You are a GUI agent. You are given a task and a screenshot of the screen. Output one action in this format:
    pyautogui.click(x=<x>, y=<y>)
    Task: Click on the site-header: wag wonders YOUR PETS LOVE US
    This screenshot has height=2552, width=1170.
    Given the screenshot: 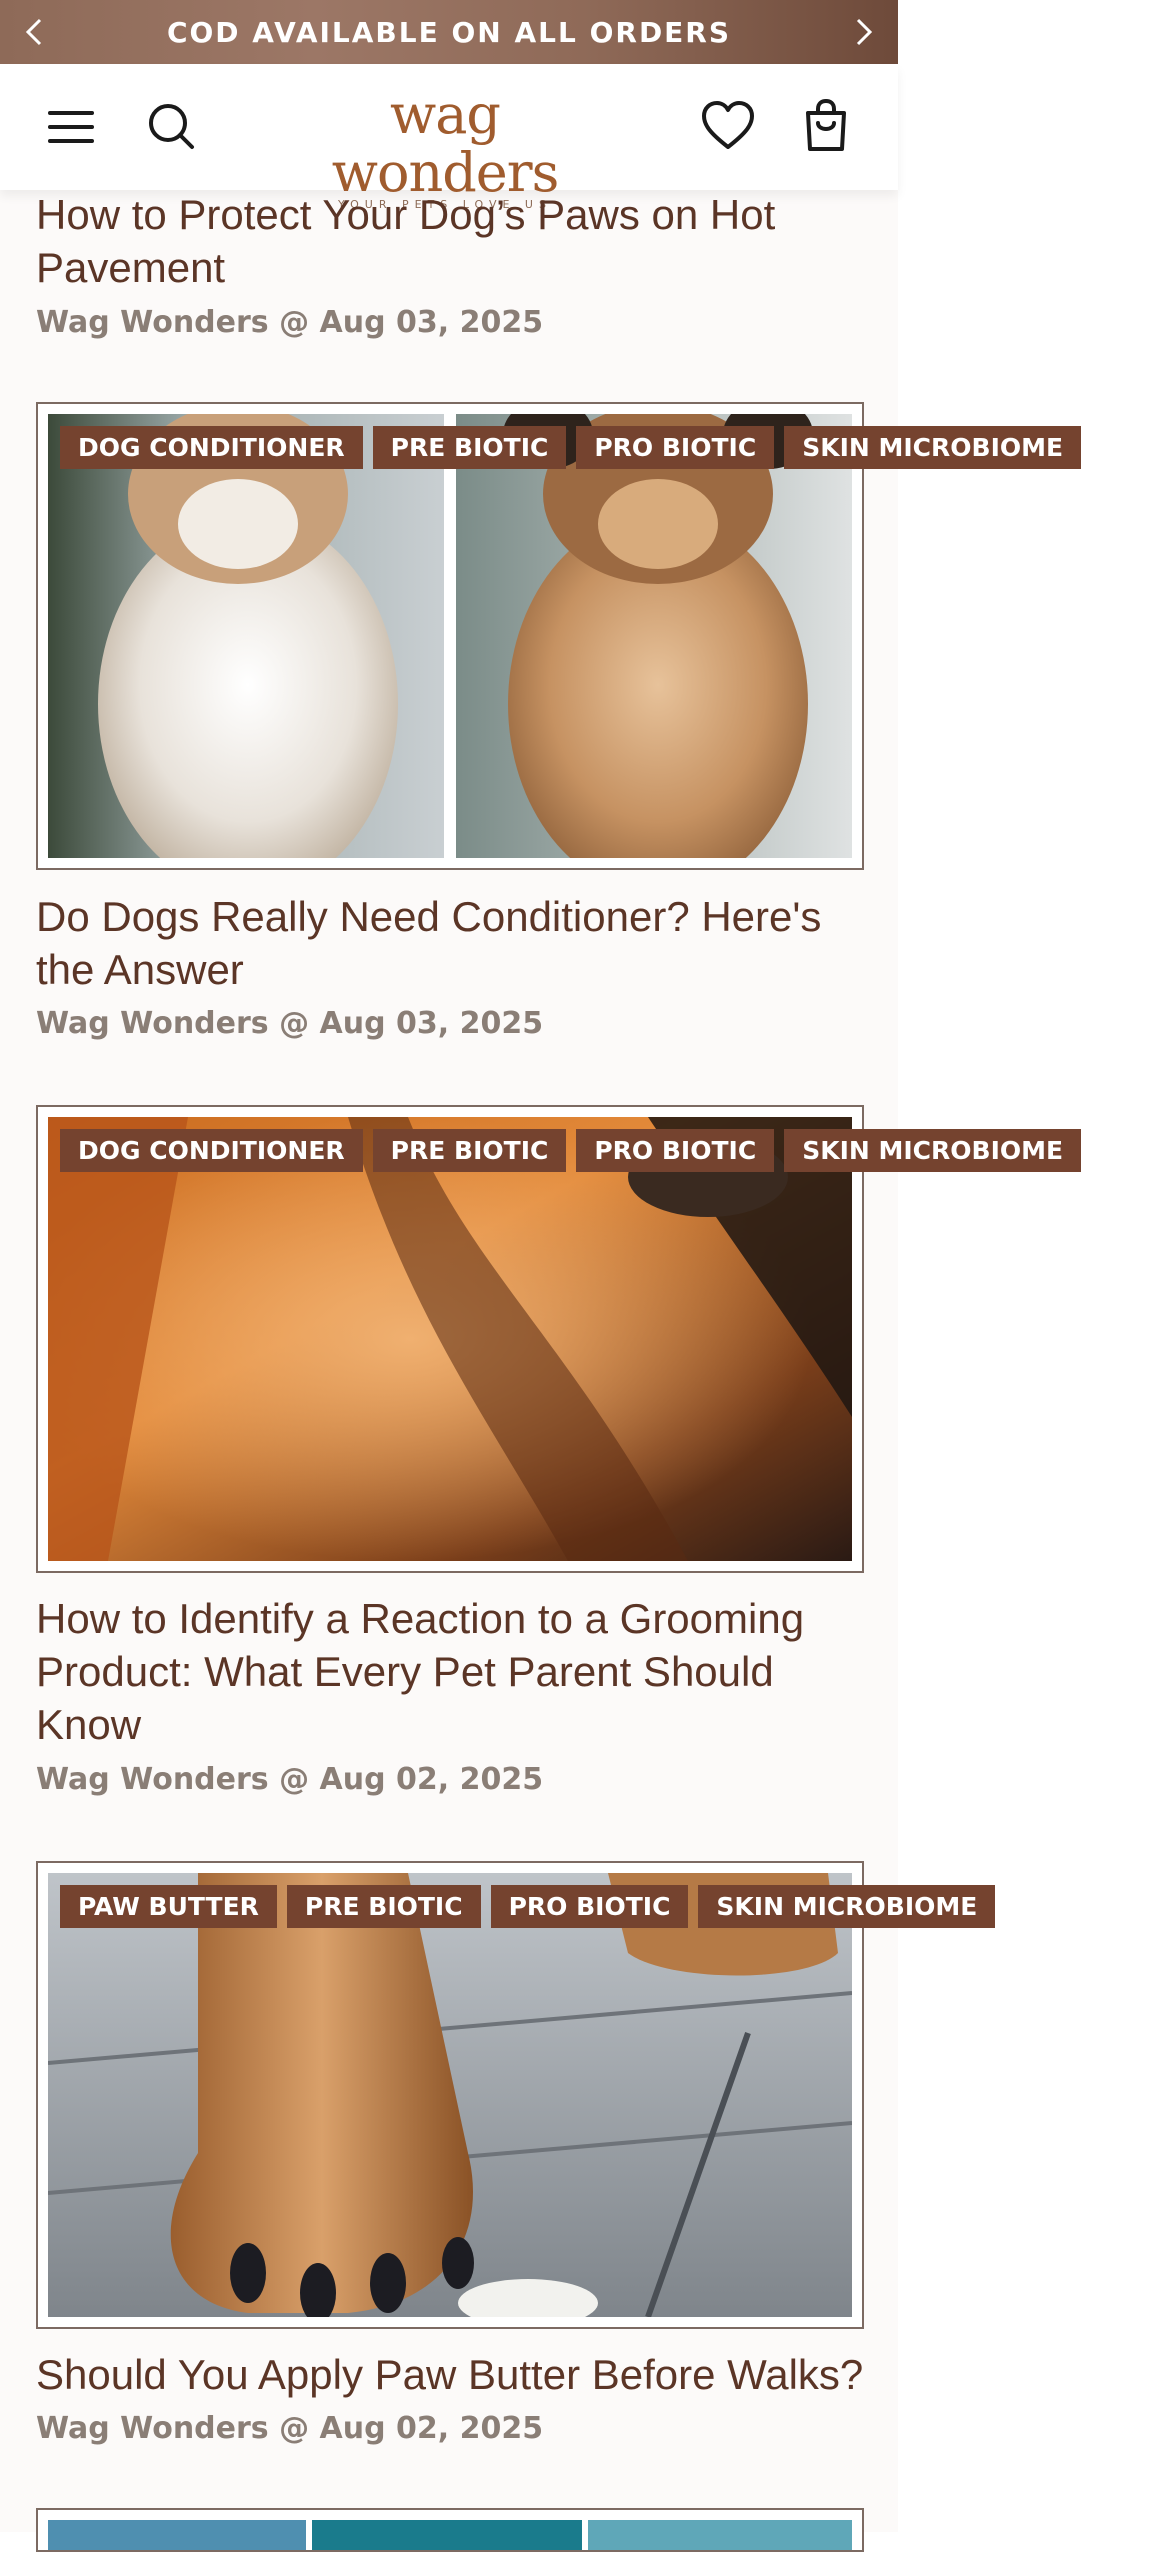 What is the action you would take?
    pyautogui.click(x=449, y=138)
    